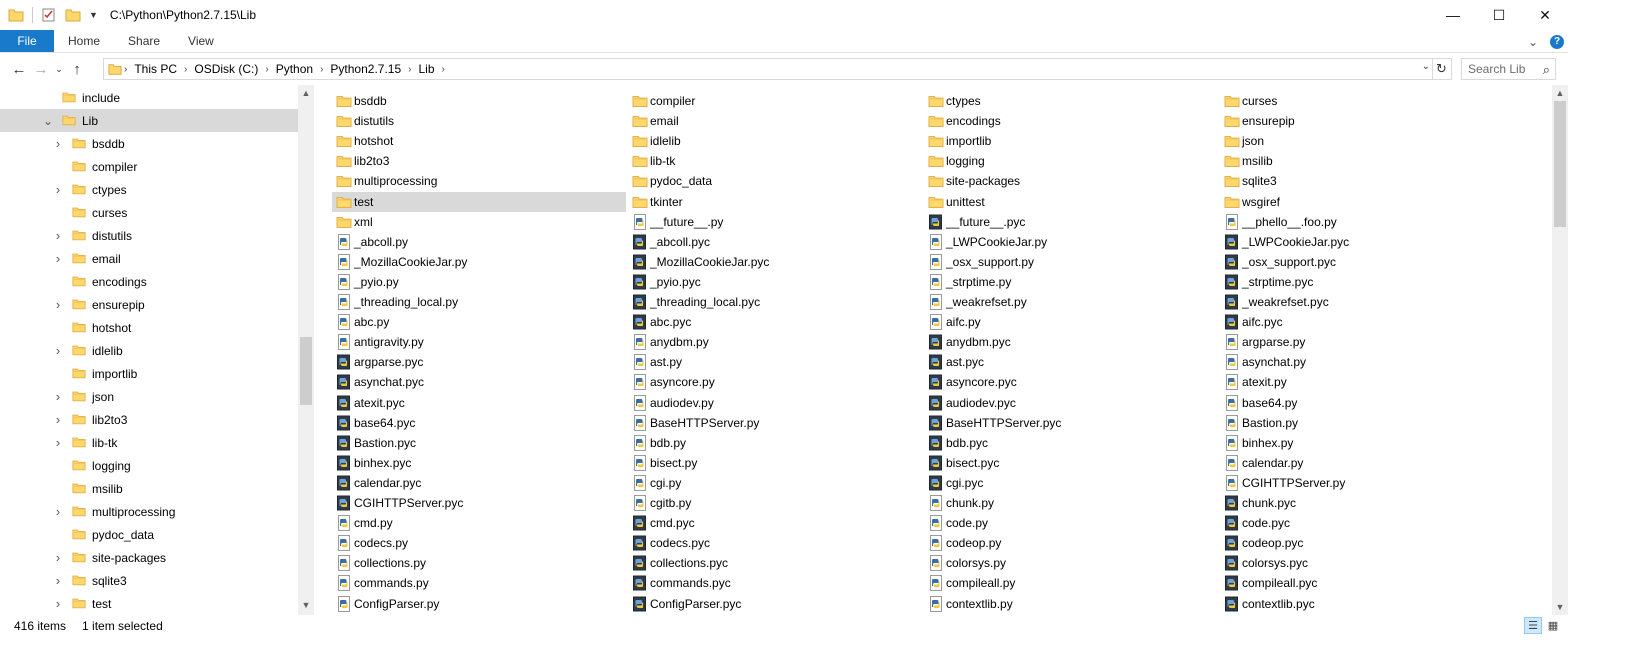 This screenshot has height=665, width=1638. I want to click on navigation-pane-scrollbar: ▲ ▼, so click(306, 350).